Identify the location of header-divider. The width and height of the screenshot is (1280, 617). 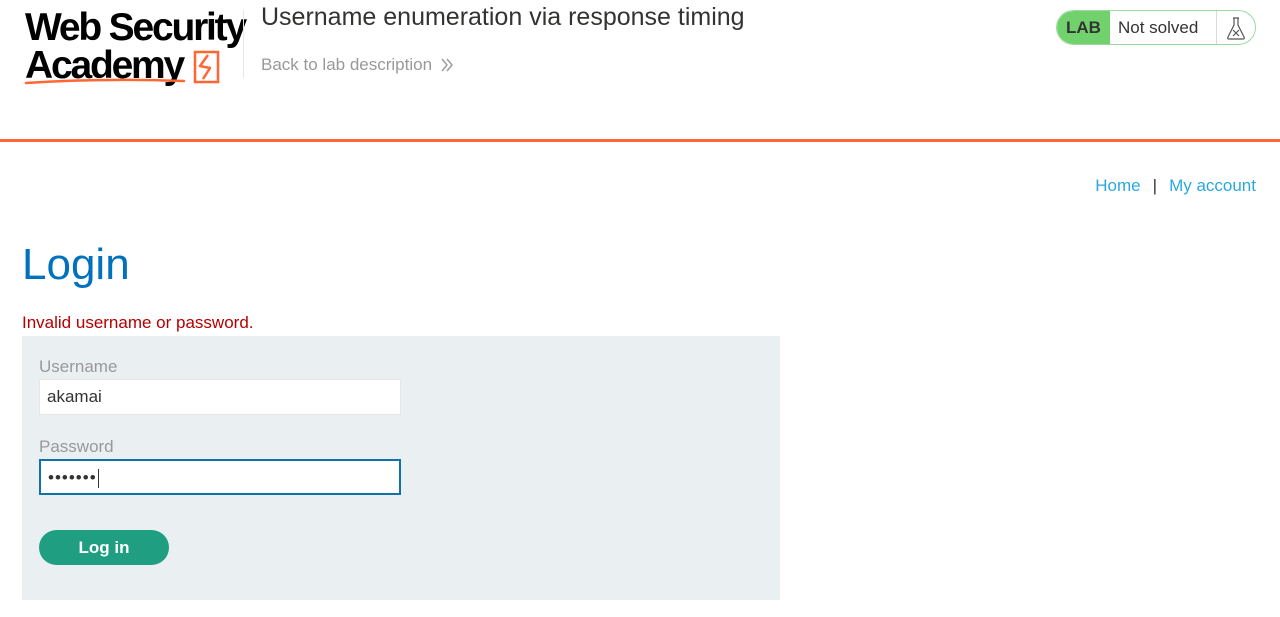
(243, 44).